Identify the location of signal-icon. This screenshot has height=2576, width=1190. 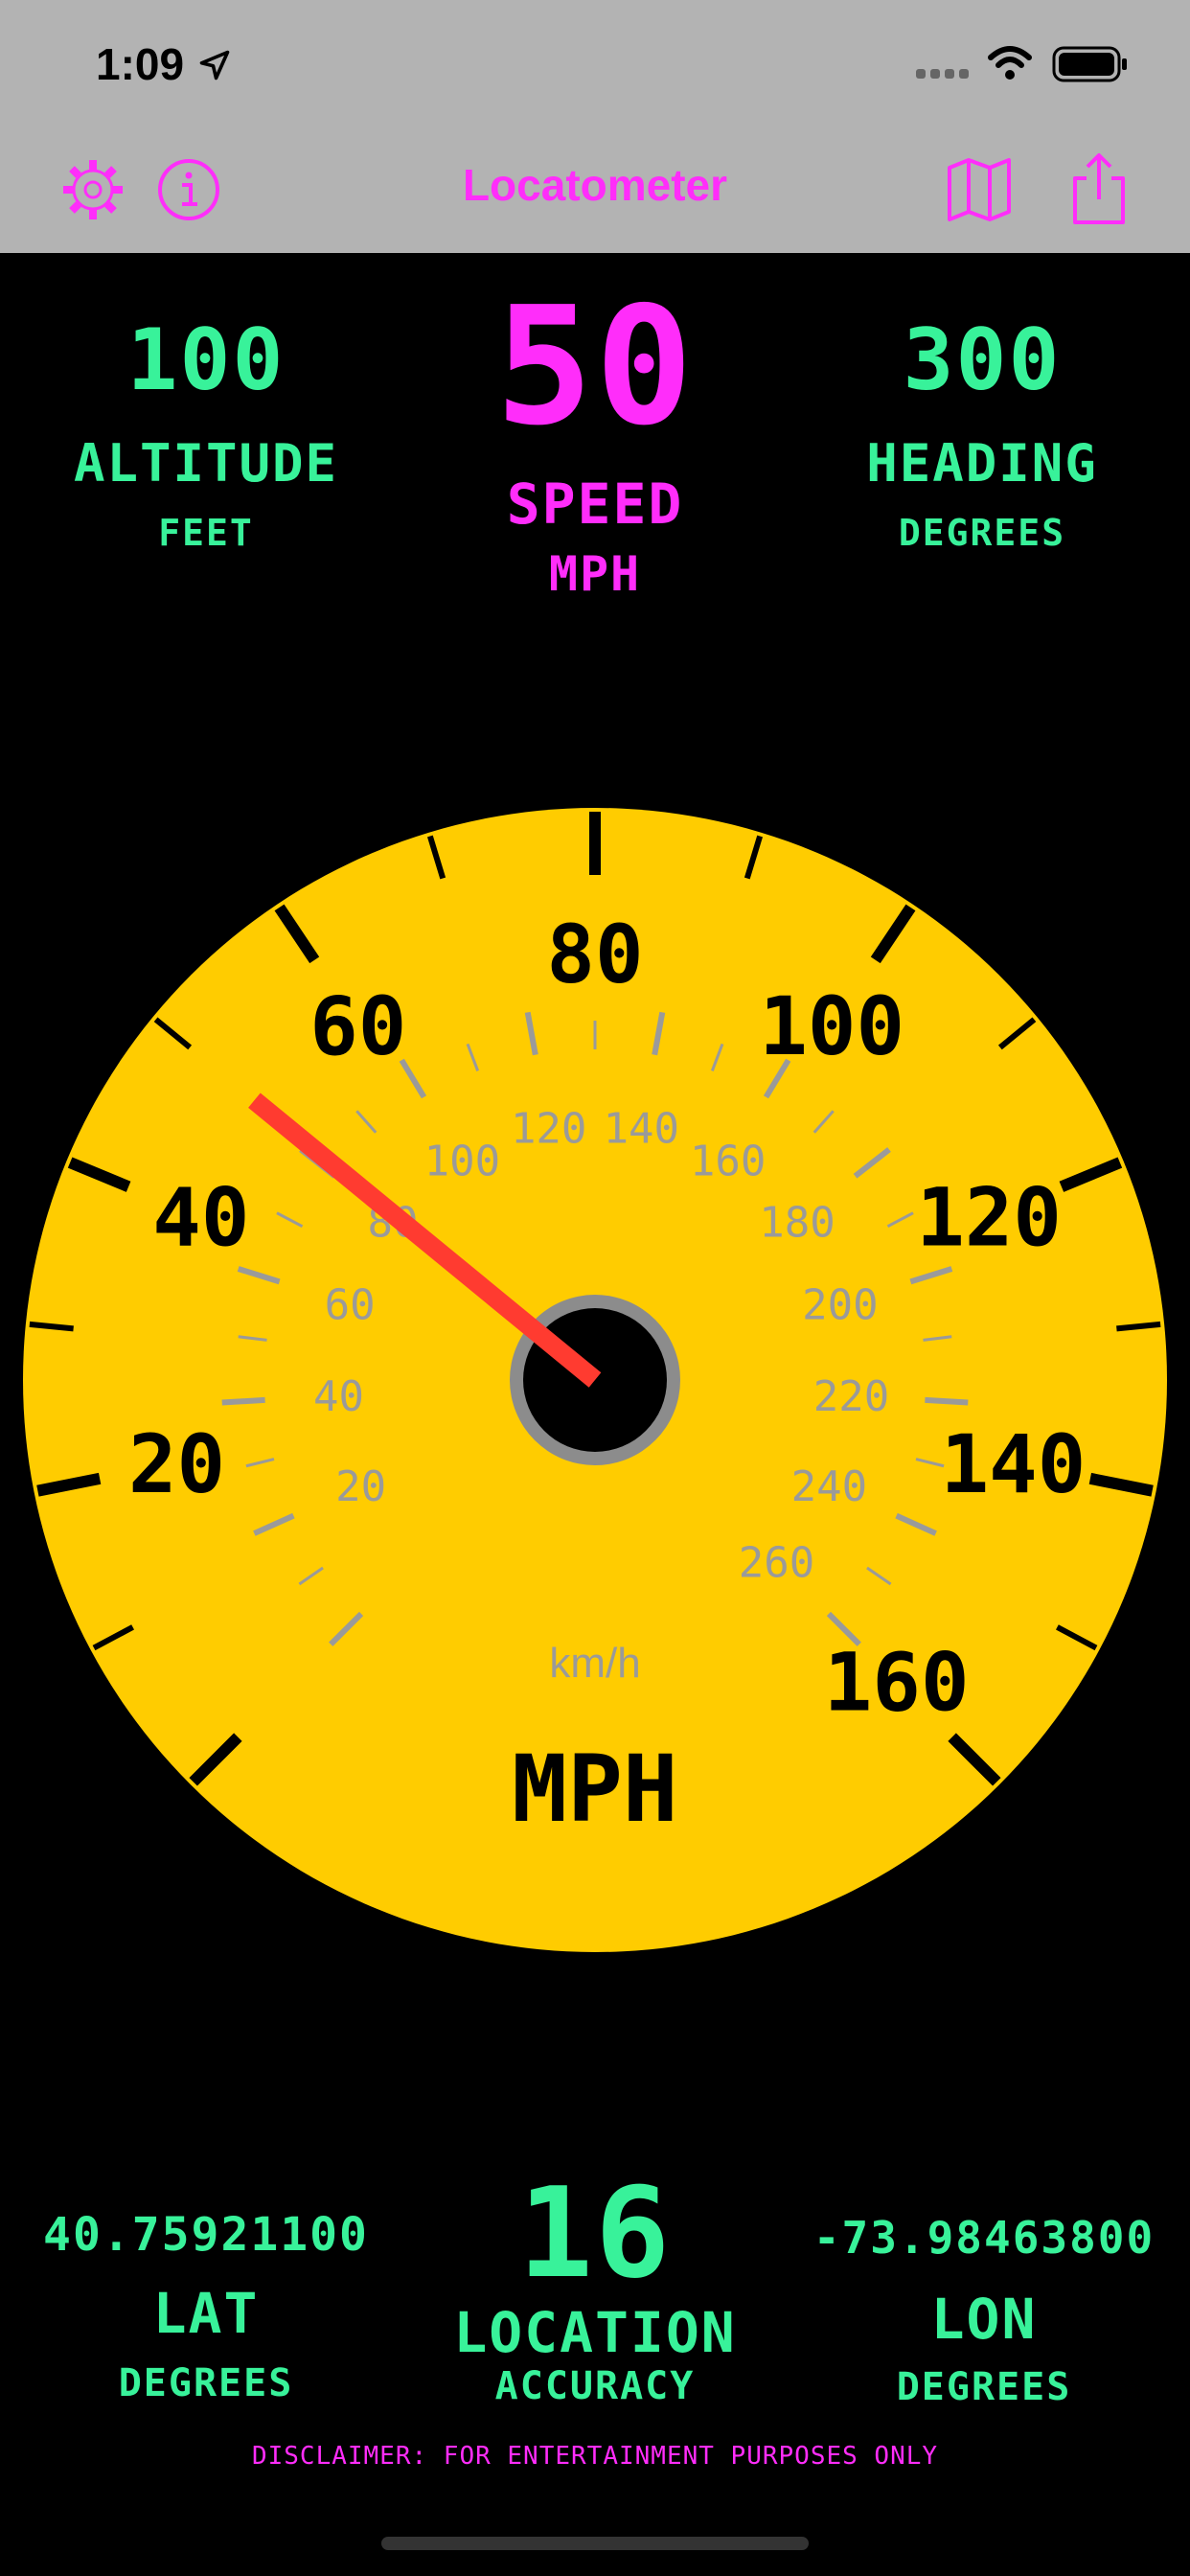
(943, 74).